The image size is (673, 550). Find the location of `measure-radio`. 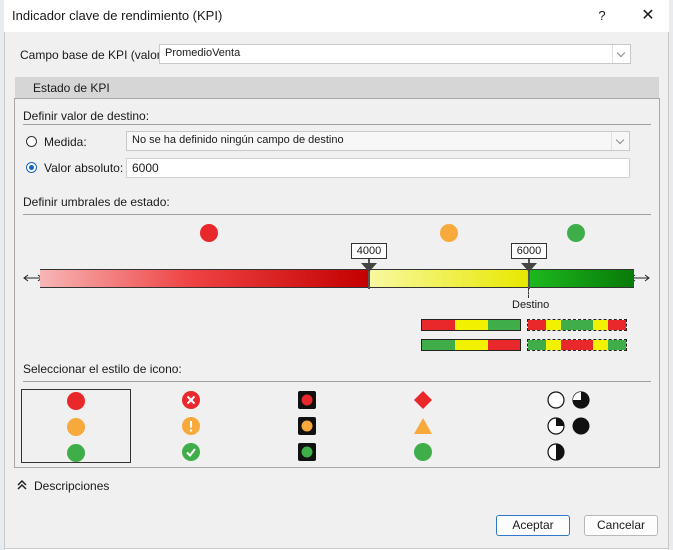

measure-radio is located at coordinates (31, 141).